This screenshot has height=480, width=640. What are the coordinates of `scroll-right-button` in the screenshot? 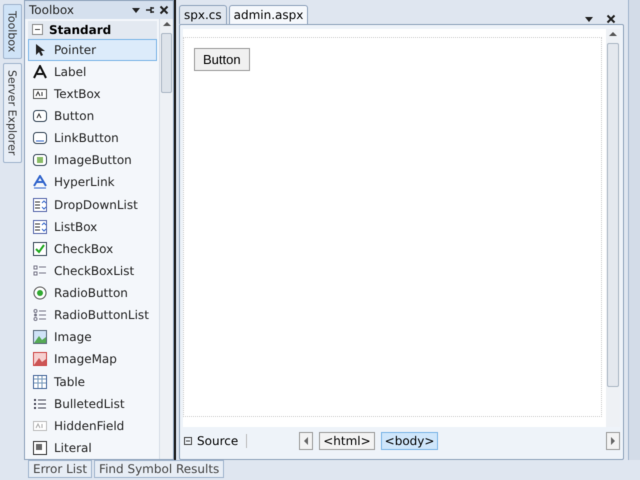 It's located at (613, 441).